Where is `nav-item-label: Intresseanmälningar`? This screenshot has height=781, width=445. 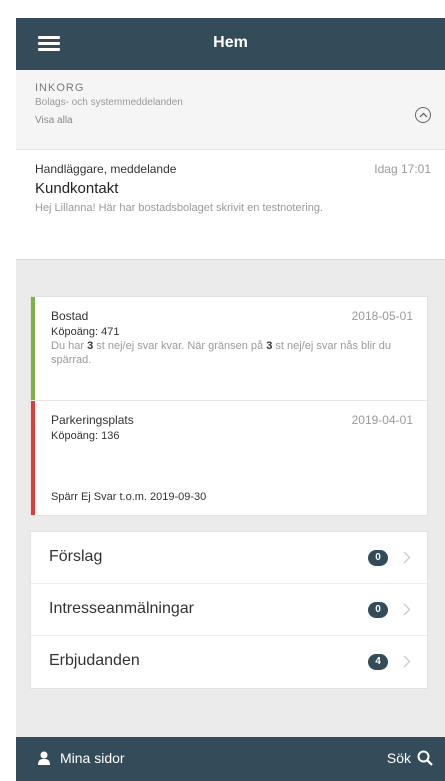
nav-item-label: Intresseanmälningar is located at coordinates (121, 608).